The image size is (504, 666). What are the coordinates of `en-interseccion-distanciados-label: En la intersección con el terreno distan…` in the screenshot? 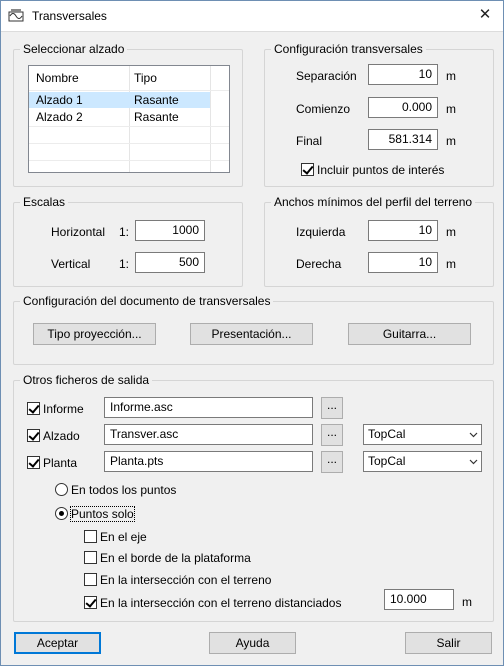 It's located at (220, 603).